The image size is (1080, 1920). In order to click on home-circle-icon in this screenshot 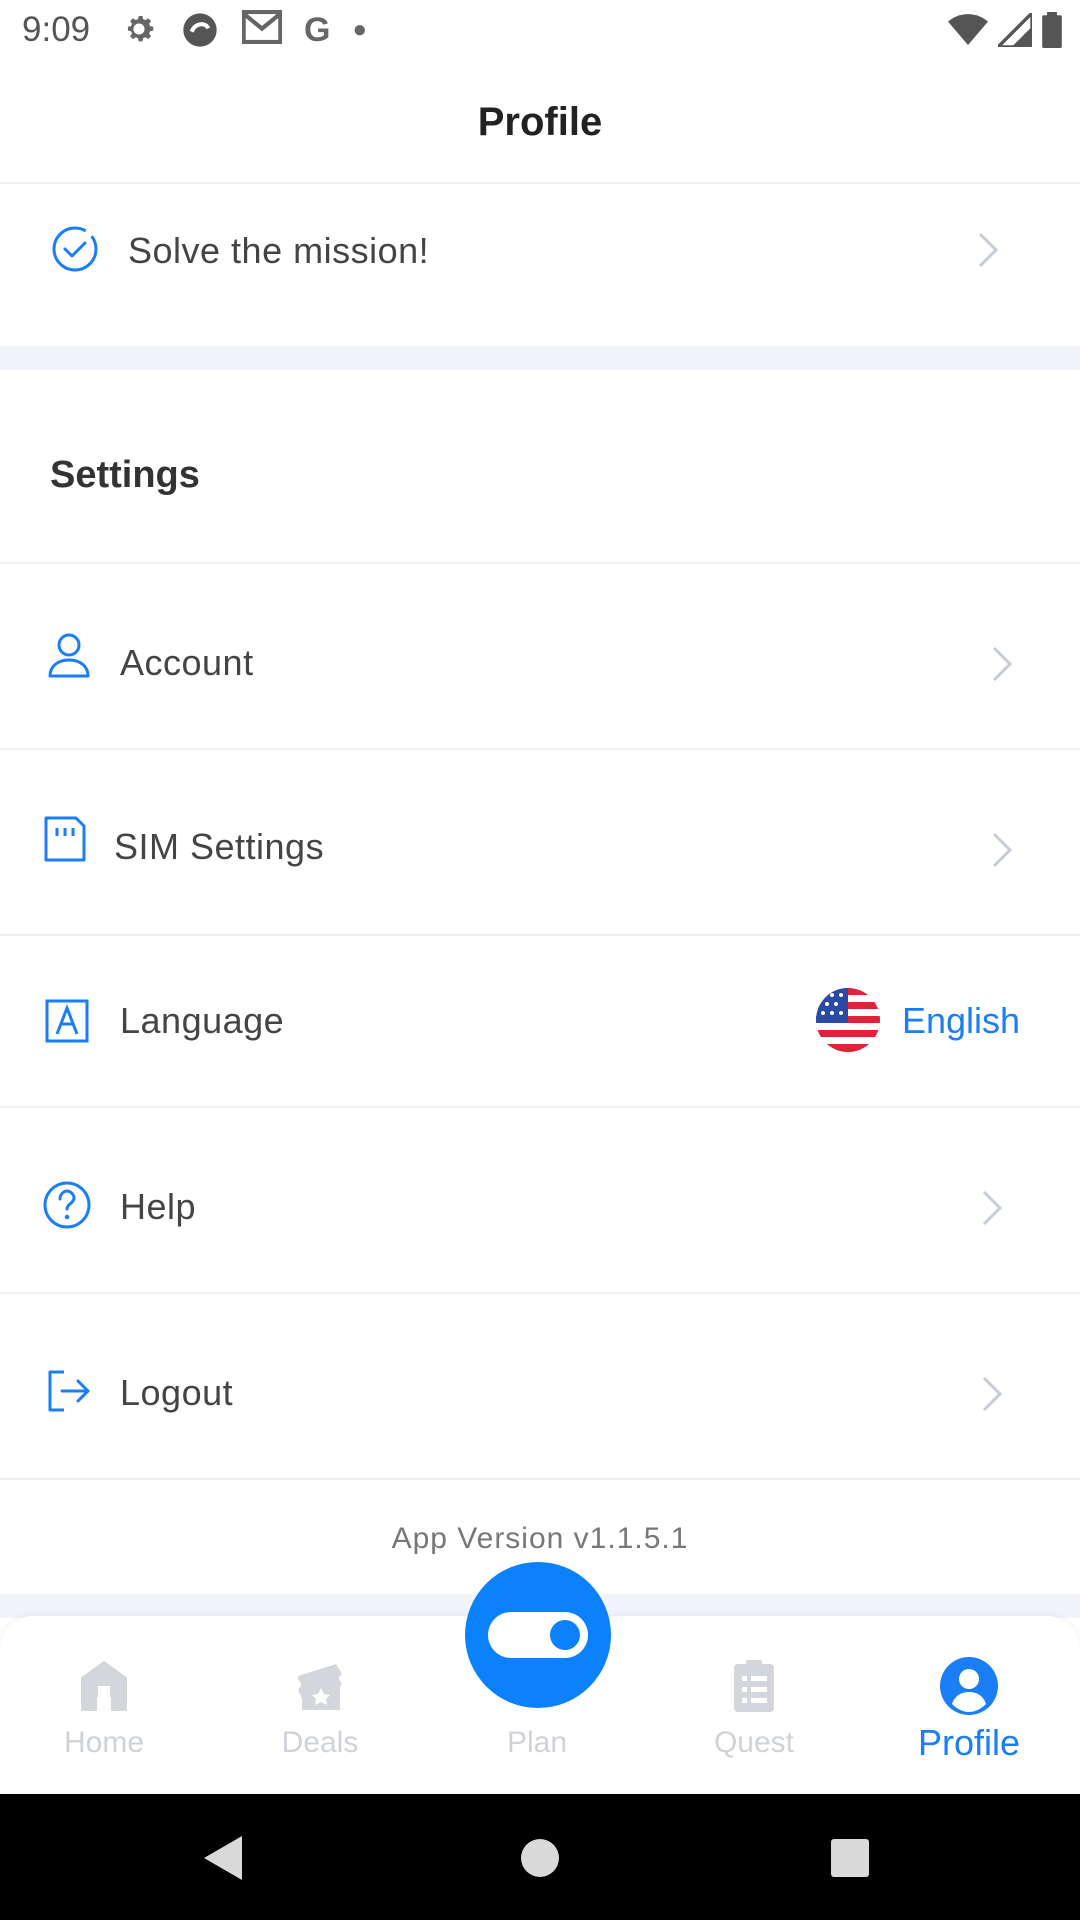, I will do `click(540, 1858)`.